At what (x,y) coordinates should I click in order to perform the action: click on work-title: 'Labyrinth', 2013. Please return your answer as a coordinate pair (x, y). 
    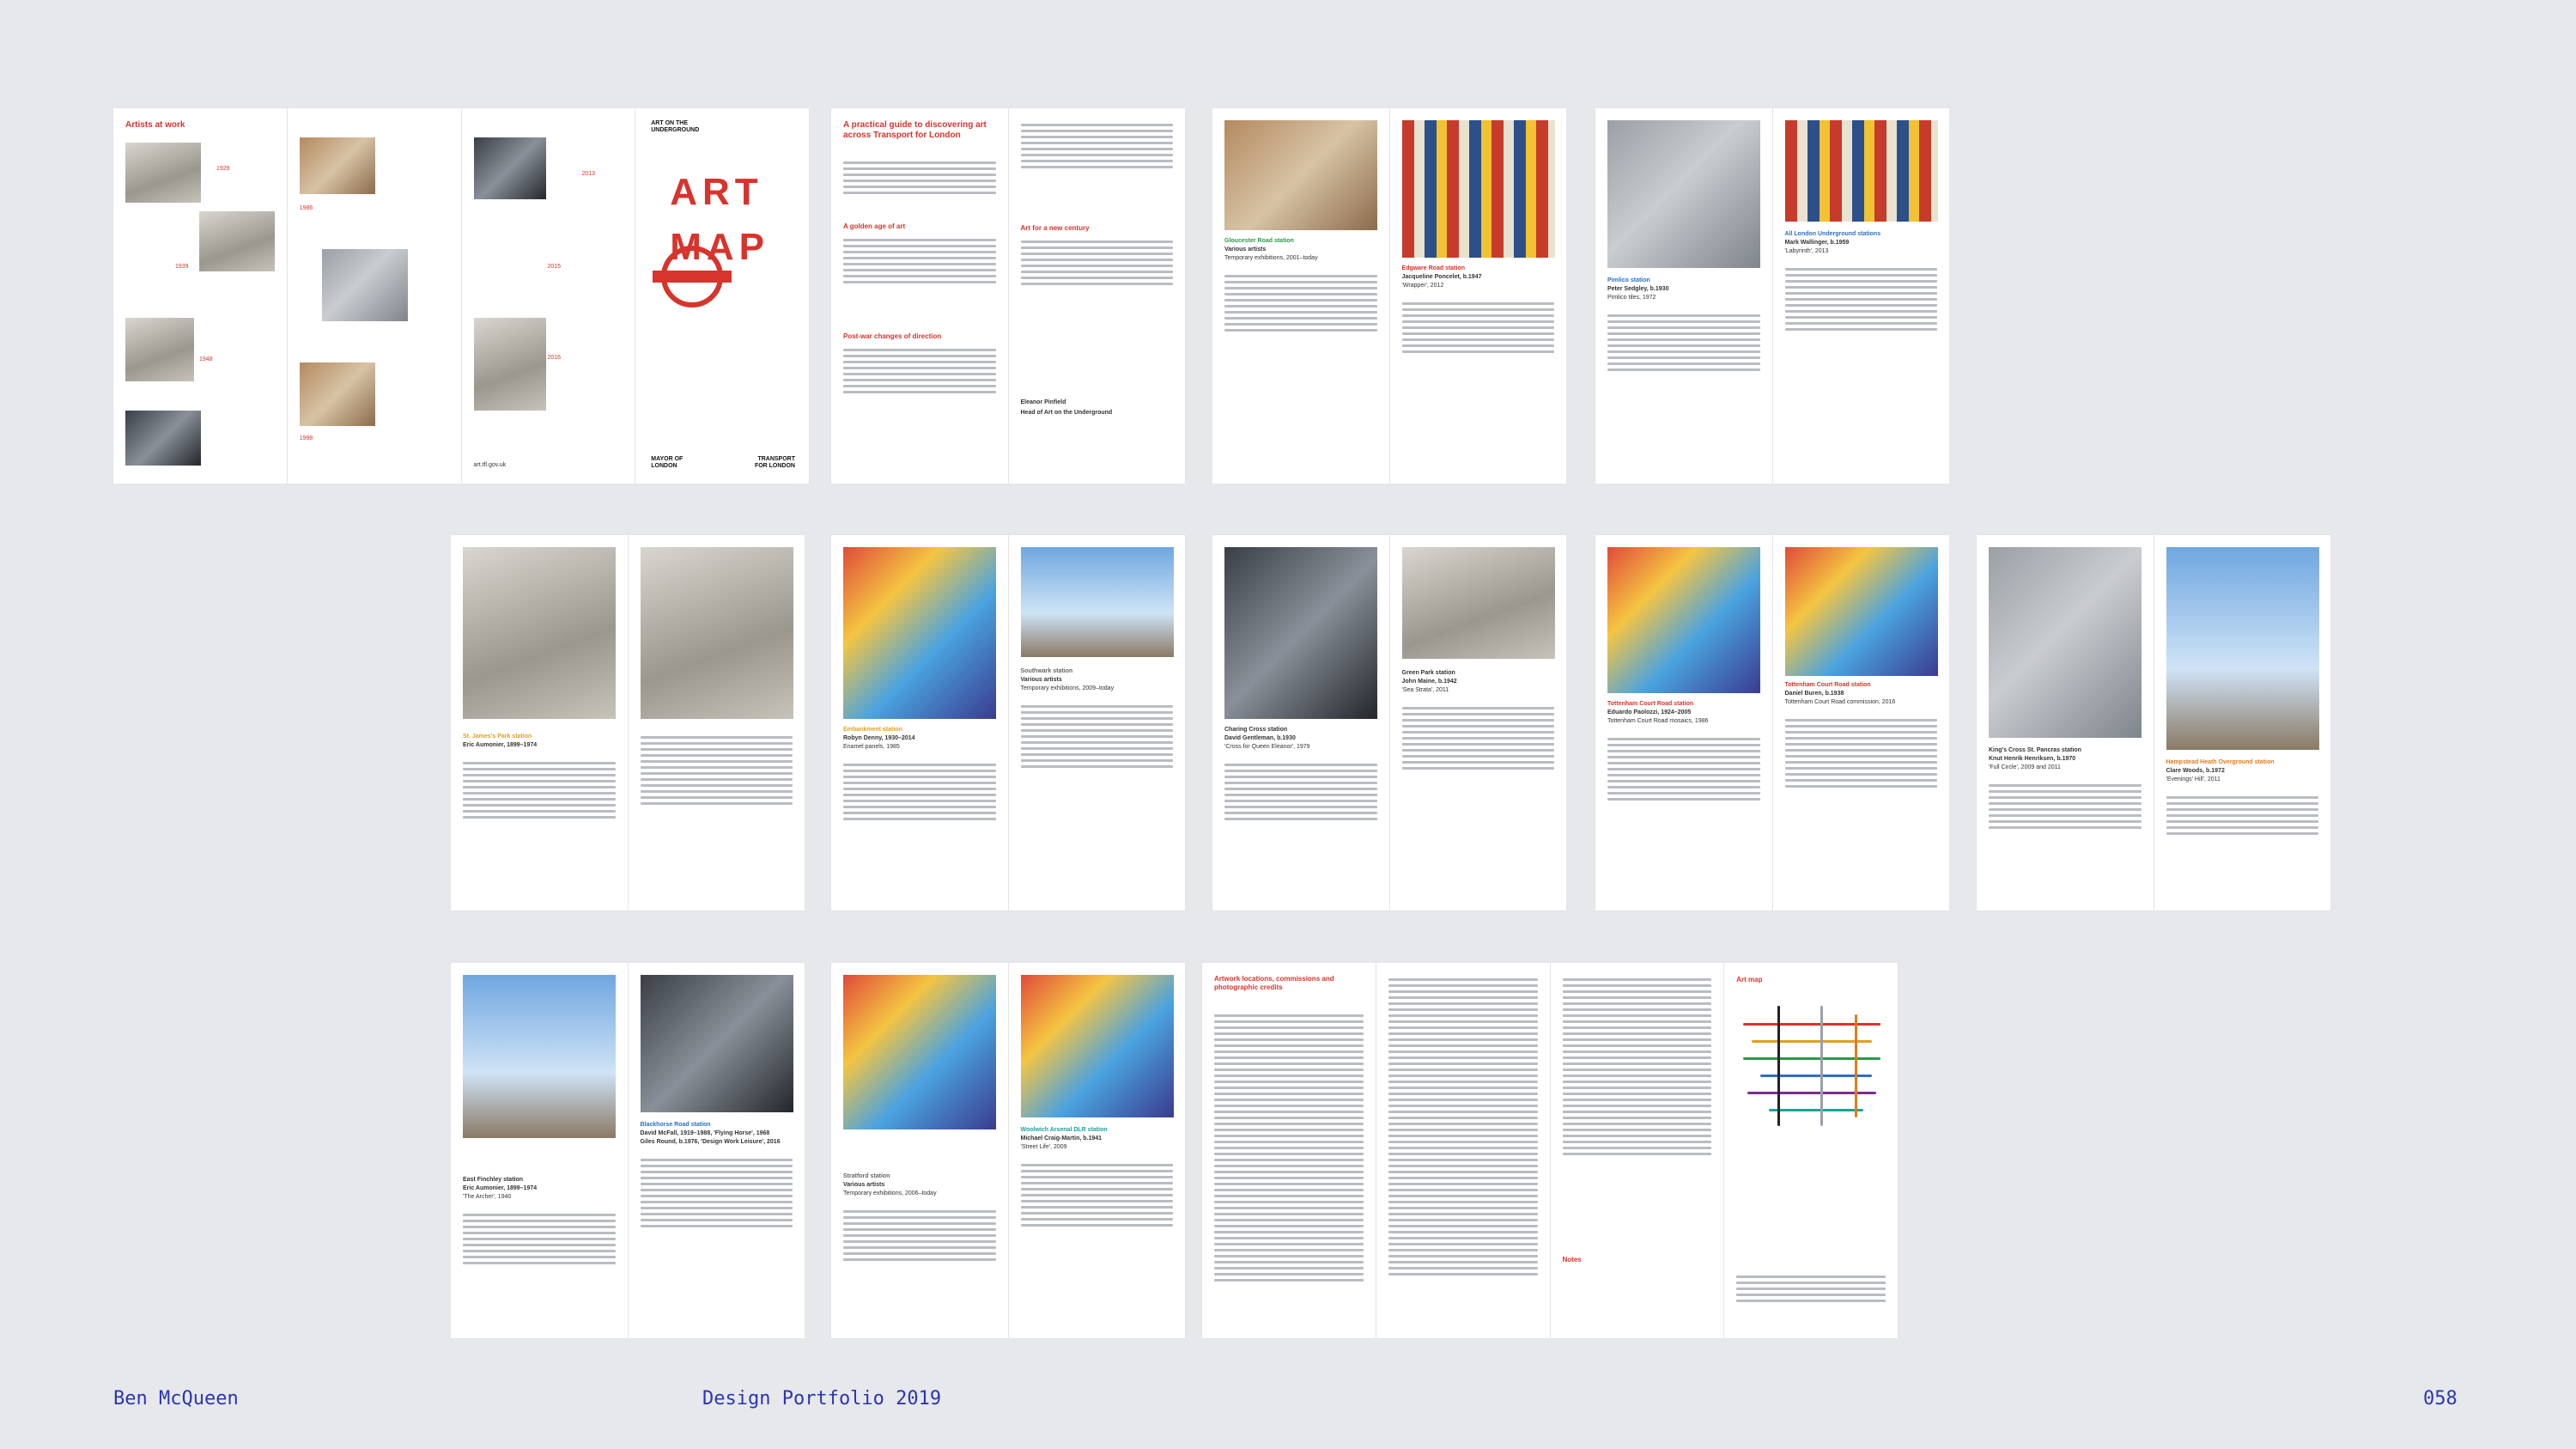
    Looking at the image, I should click on (1806, 251).